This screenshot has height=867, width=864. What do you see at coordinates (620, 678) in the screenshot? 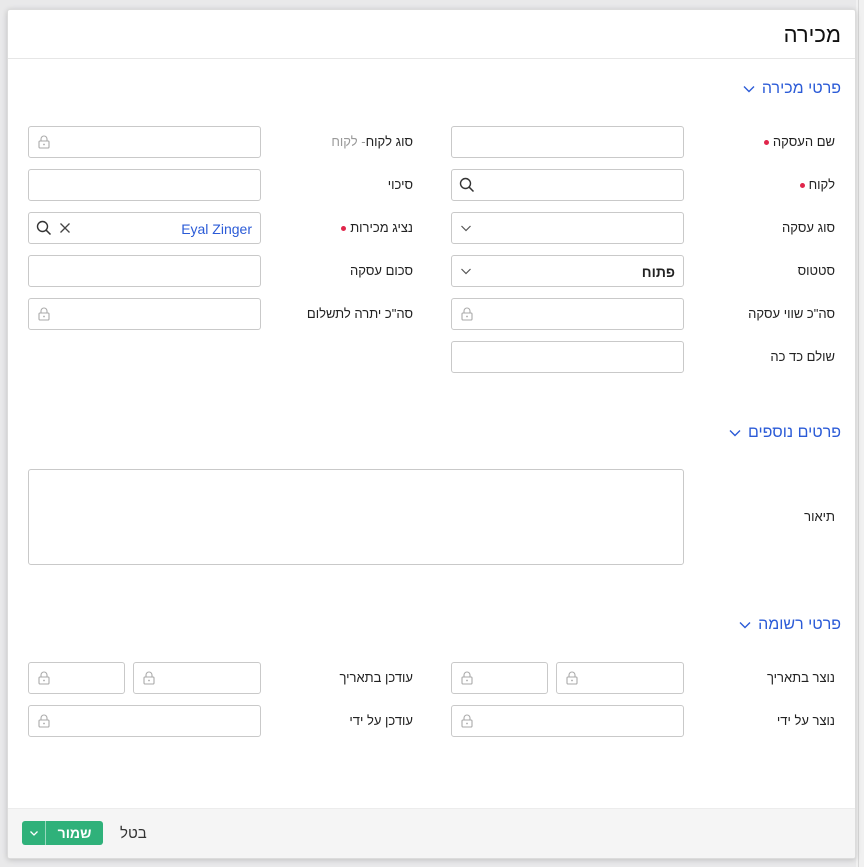
I see `created-on-date-field` at bounding box center [620, 678].